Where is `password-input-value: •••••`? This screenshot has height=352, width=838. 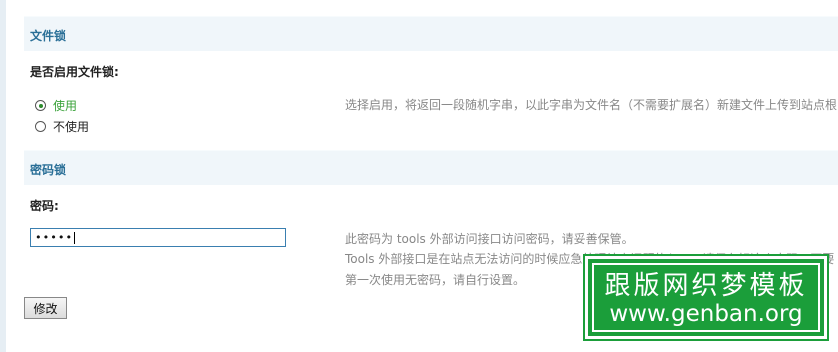
password-input-value: ••••• is located at coordinates (54, 237).